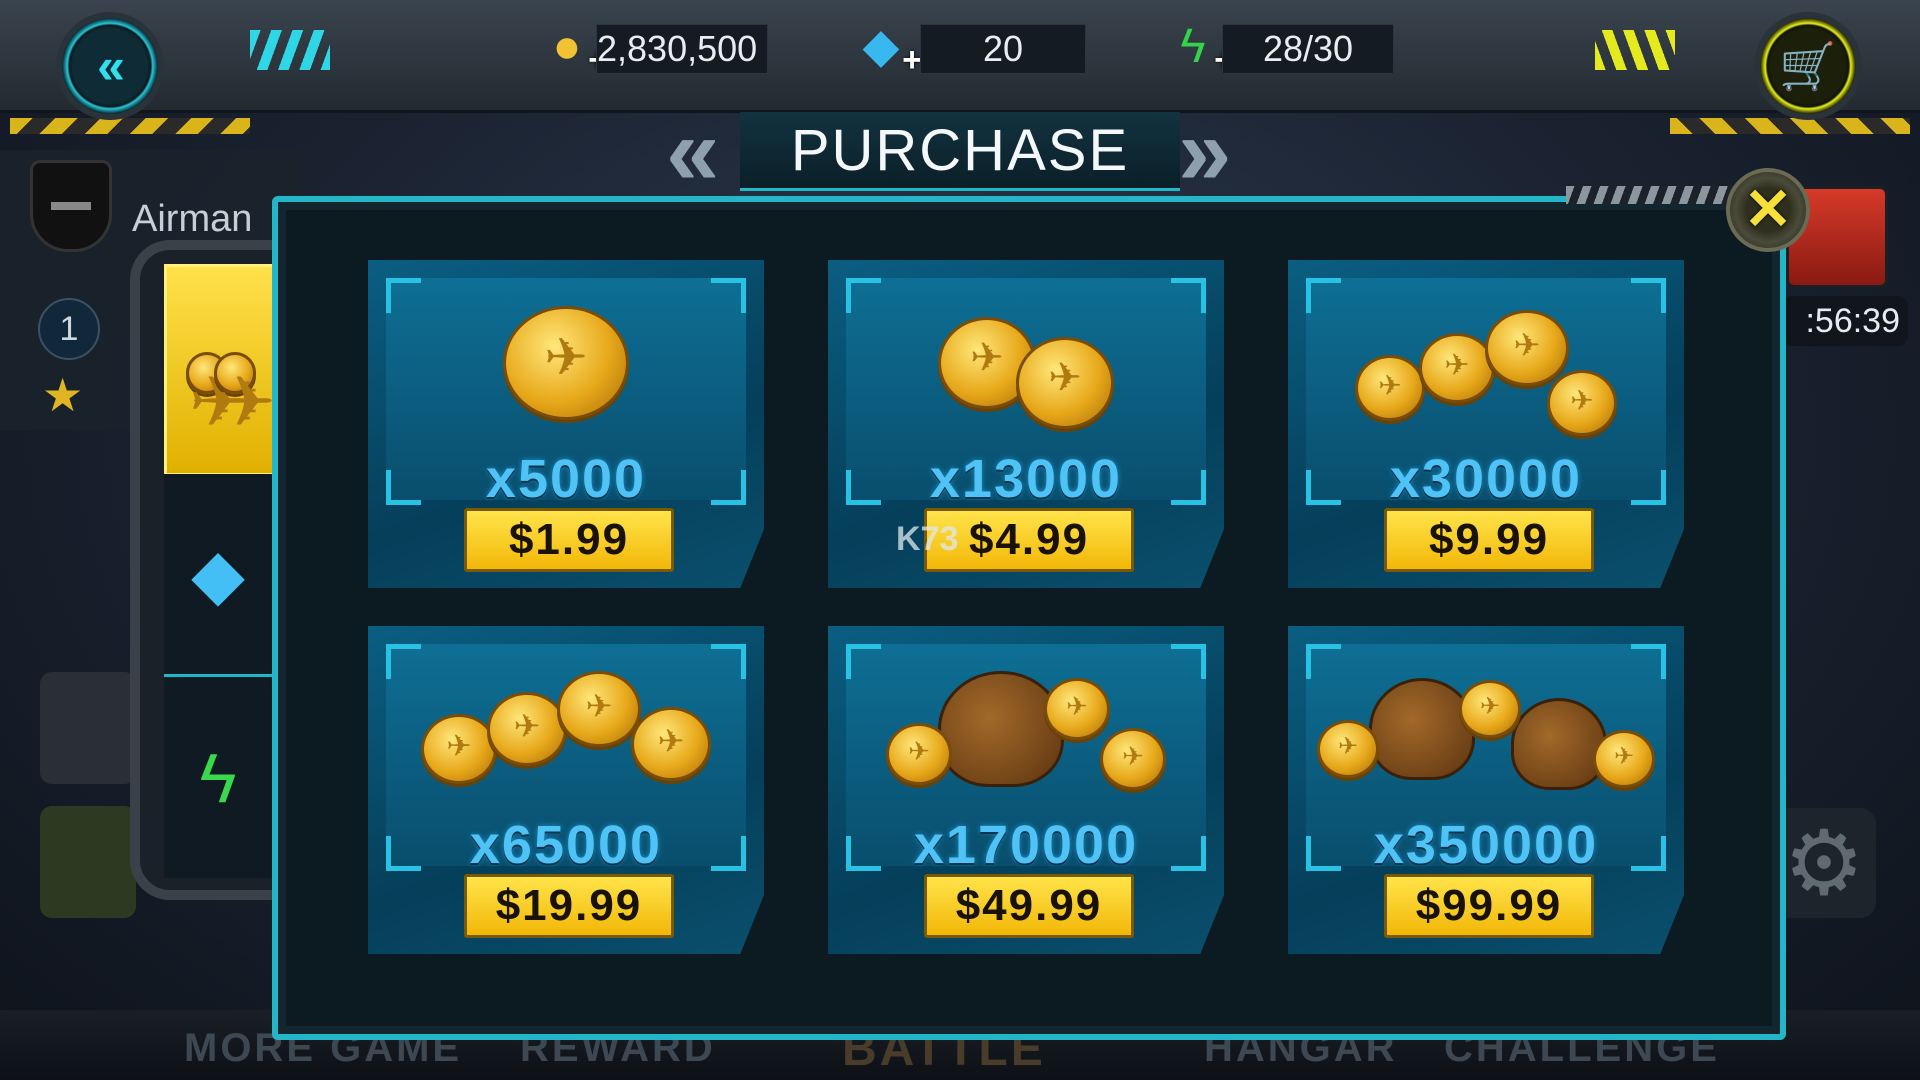 The image size is (1920, 1080). What do you see at coordinates (1845, 321) in the screenshot?
I see `gift-timer: :56:39` at bounding box center [1845, 321].